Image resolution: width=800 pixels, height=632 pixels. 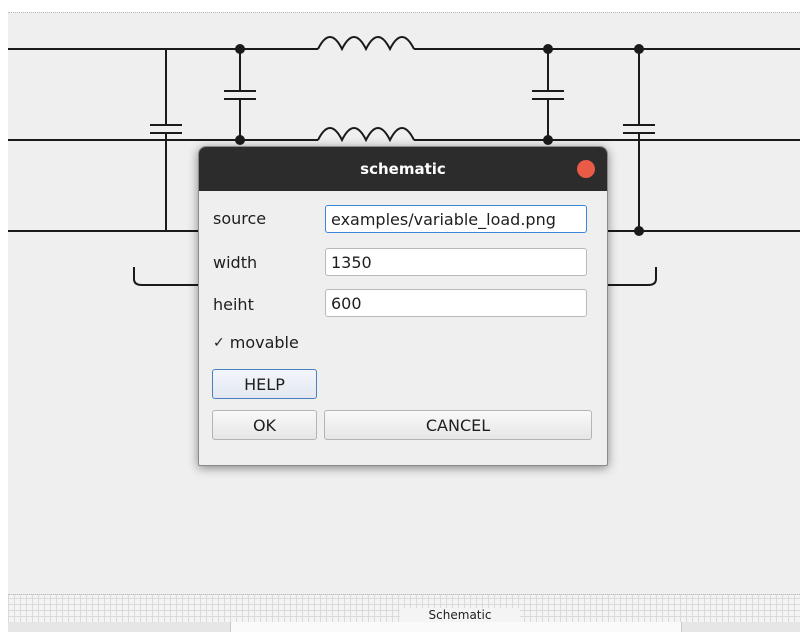 I want to click on cancel-button: CANCEL, so click(x=458, y=425).